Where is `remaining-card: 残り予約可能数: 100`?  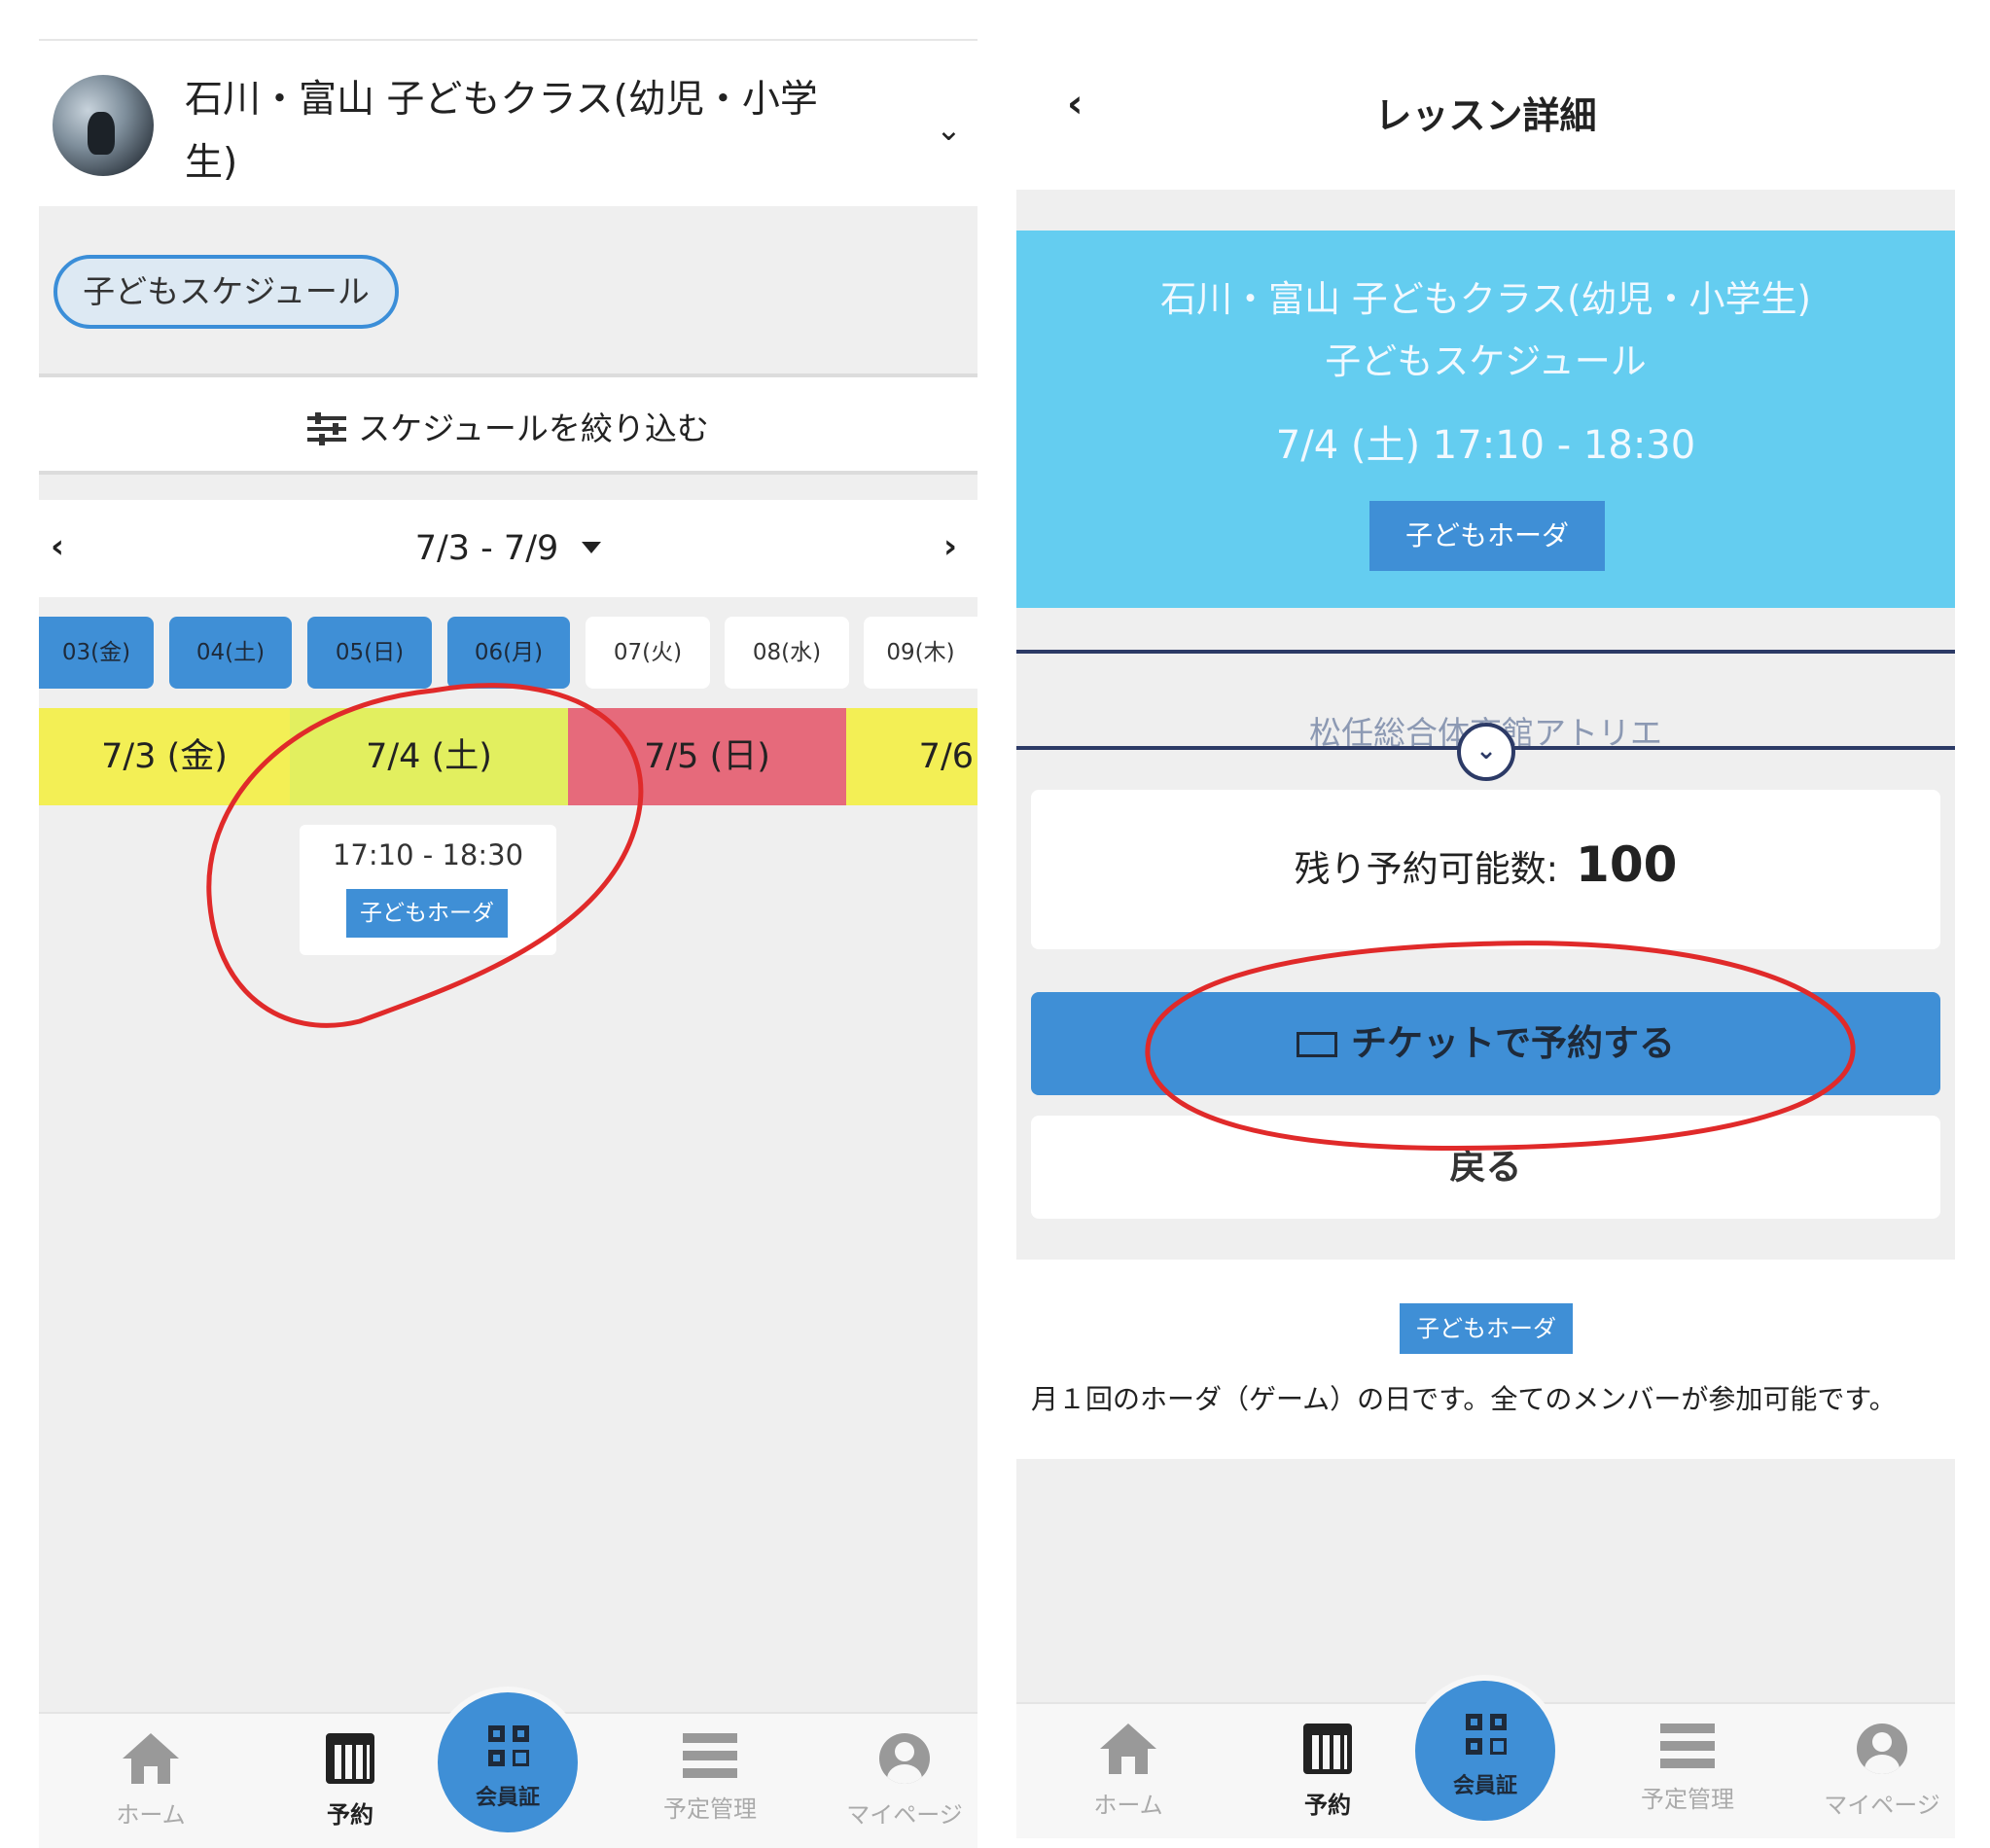 remaining-card: 残り予約可能数: 100 is located at coordinates (1486, 870).